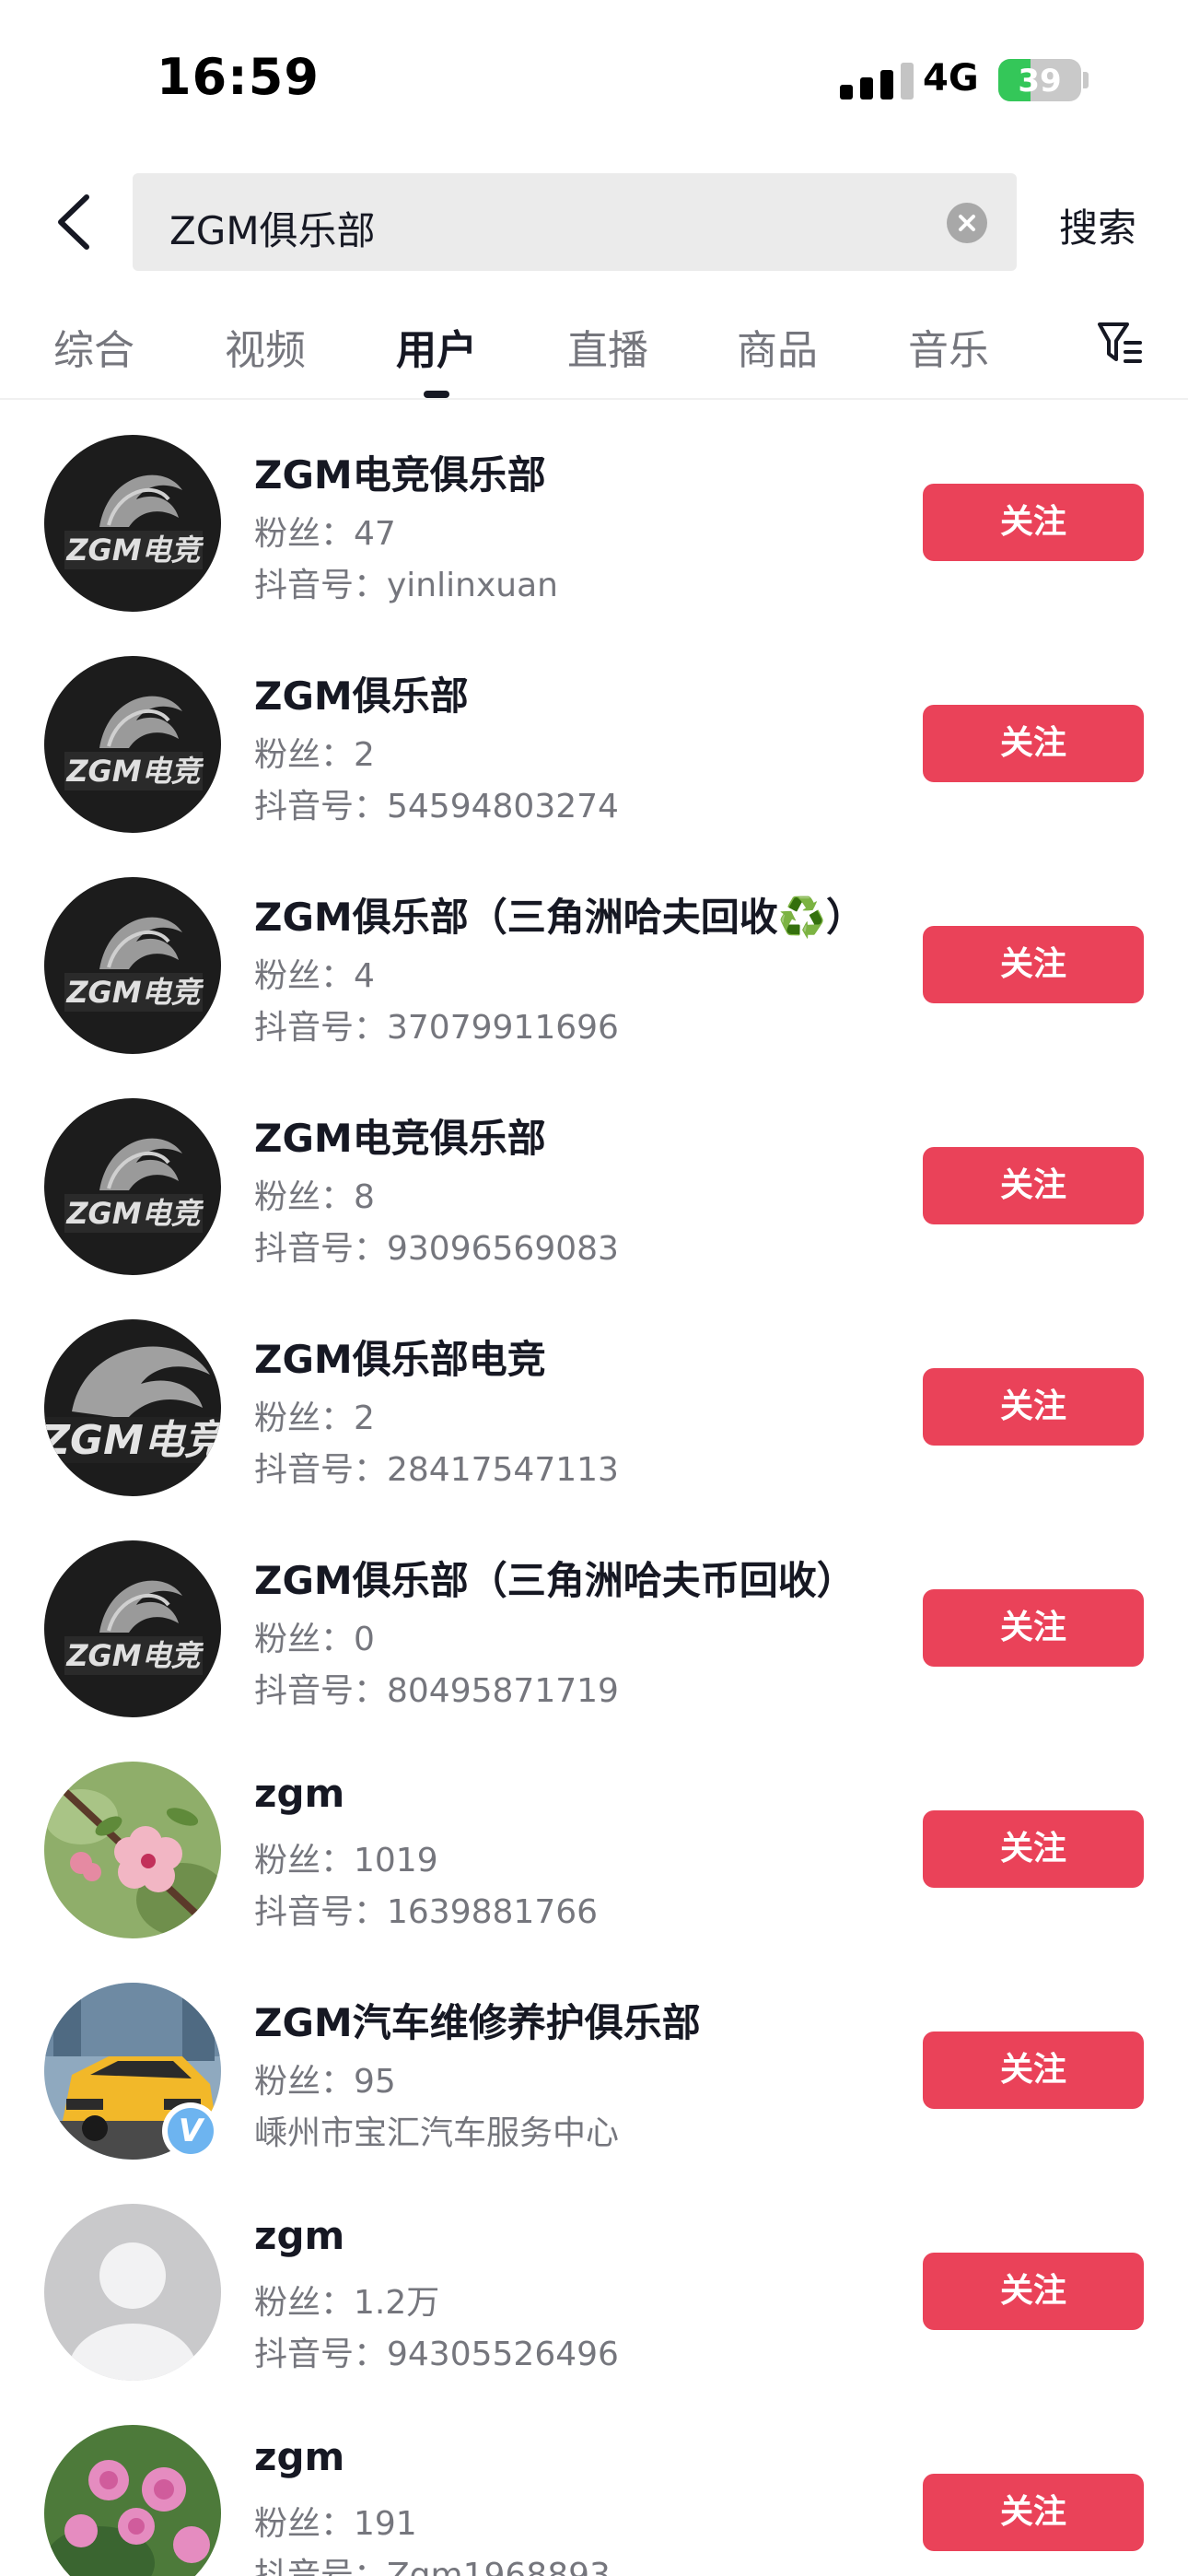  I want to click on douyin-id: 抖音号：1639881766, so click(427, 1912).